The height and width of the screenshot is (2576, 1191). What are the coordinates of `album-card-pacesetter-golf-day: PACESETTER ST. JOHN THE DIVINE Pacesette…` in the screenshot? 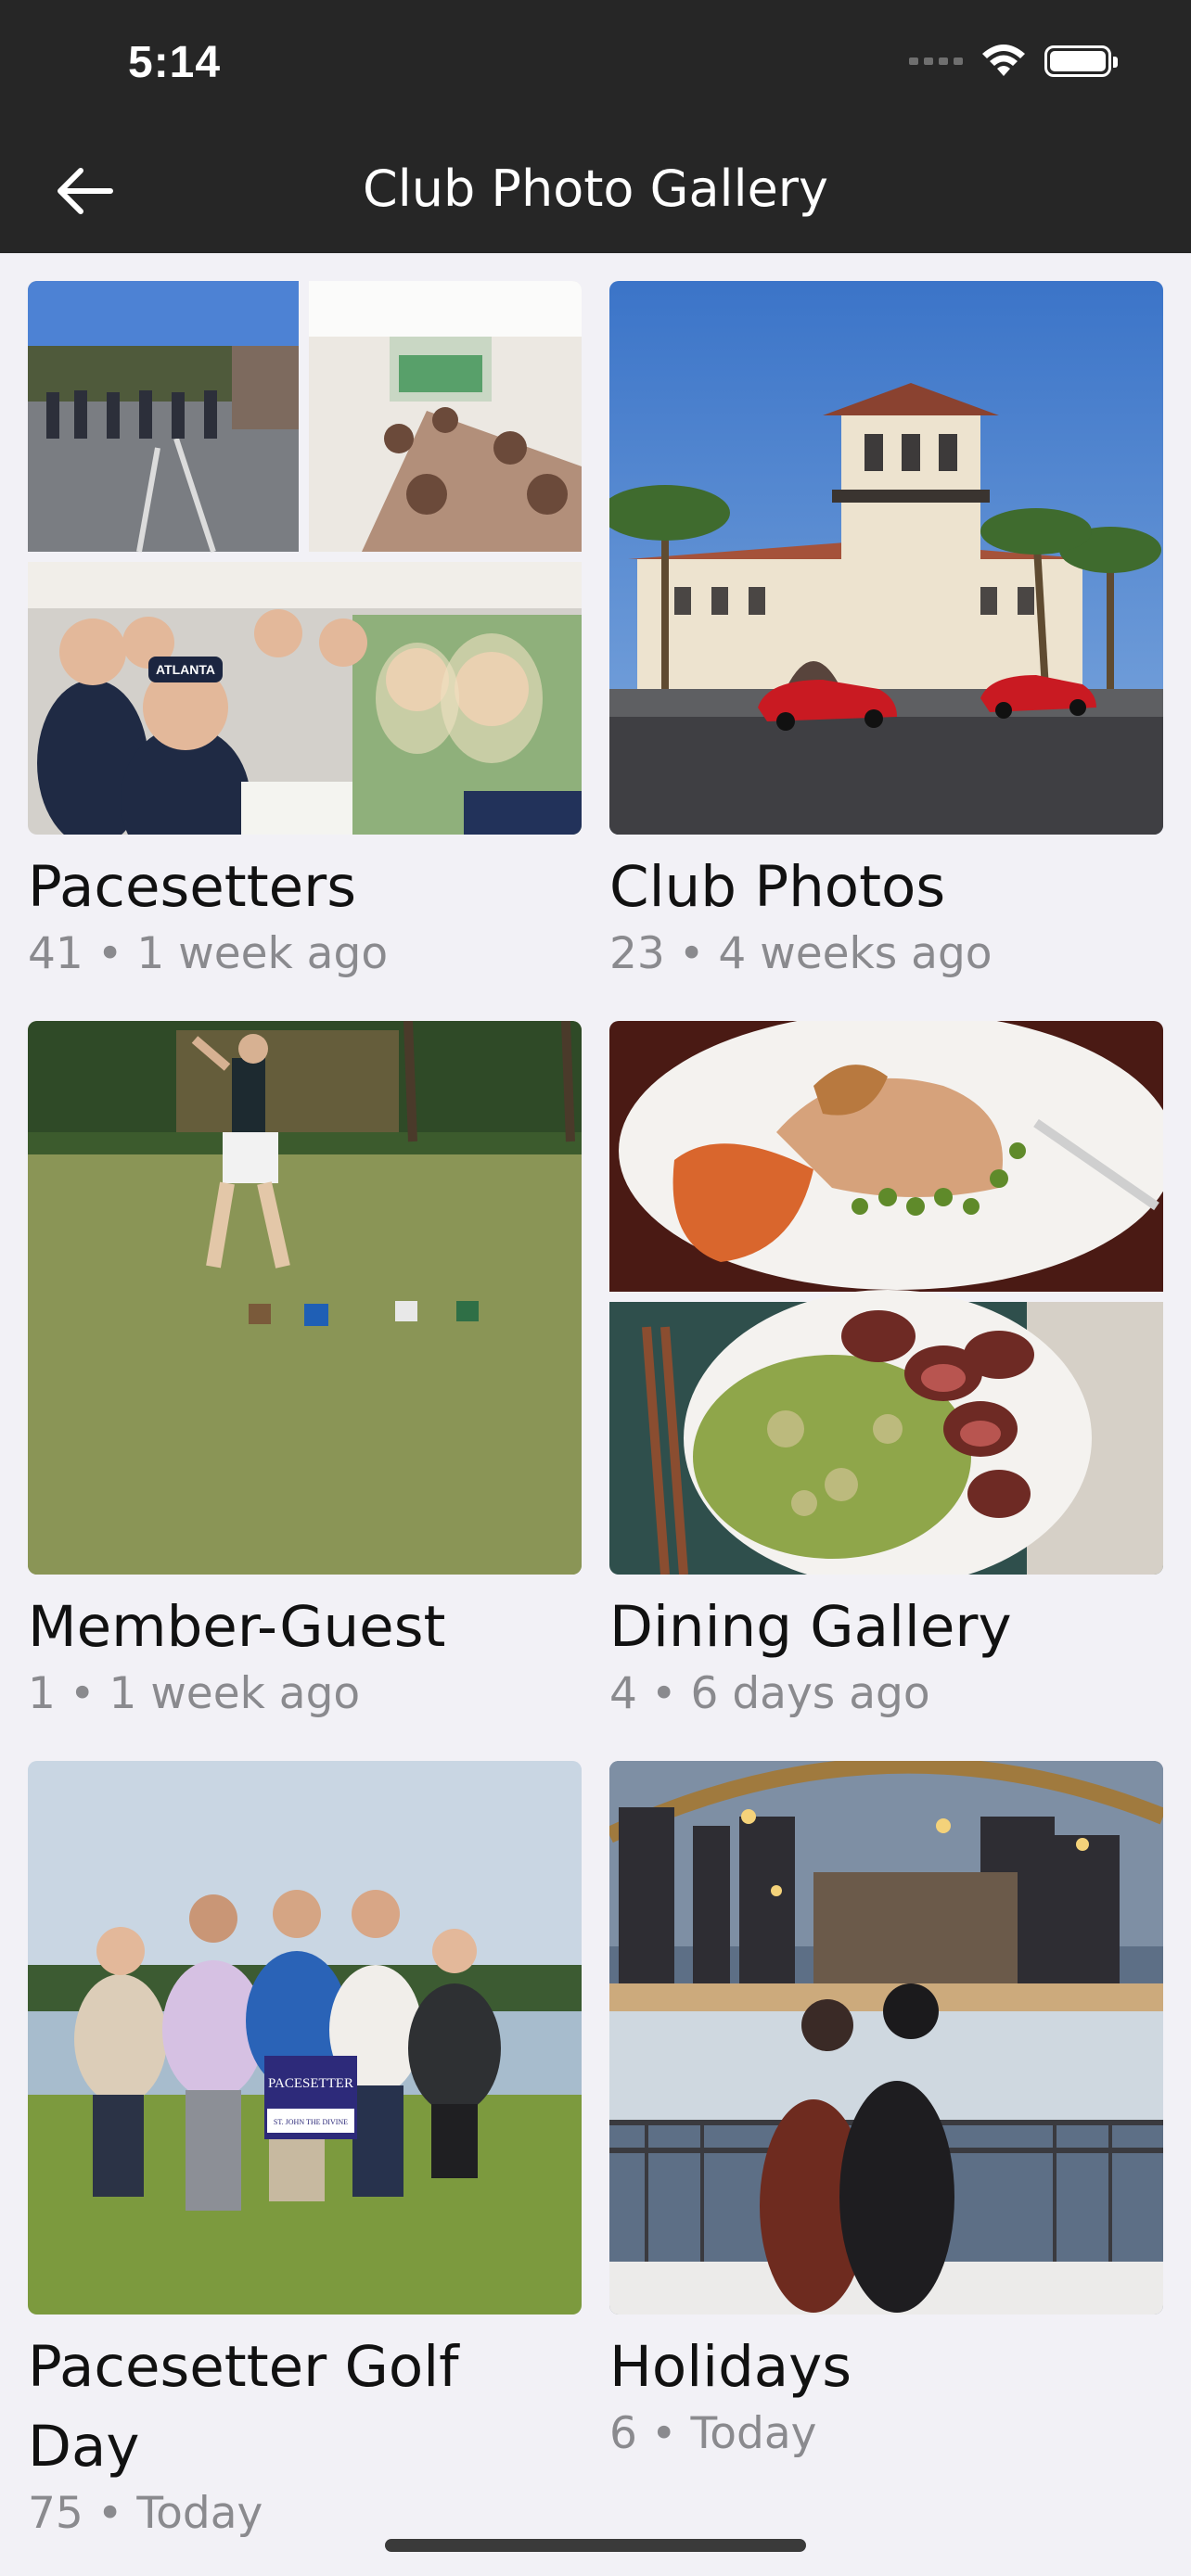 It's located at (305, 2151).